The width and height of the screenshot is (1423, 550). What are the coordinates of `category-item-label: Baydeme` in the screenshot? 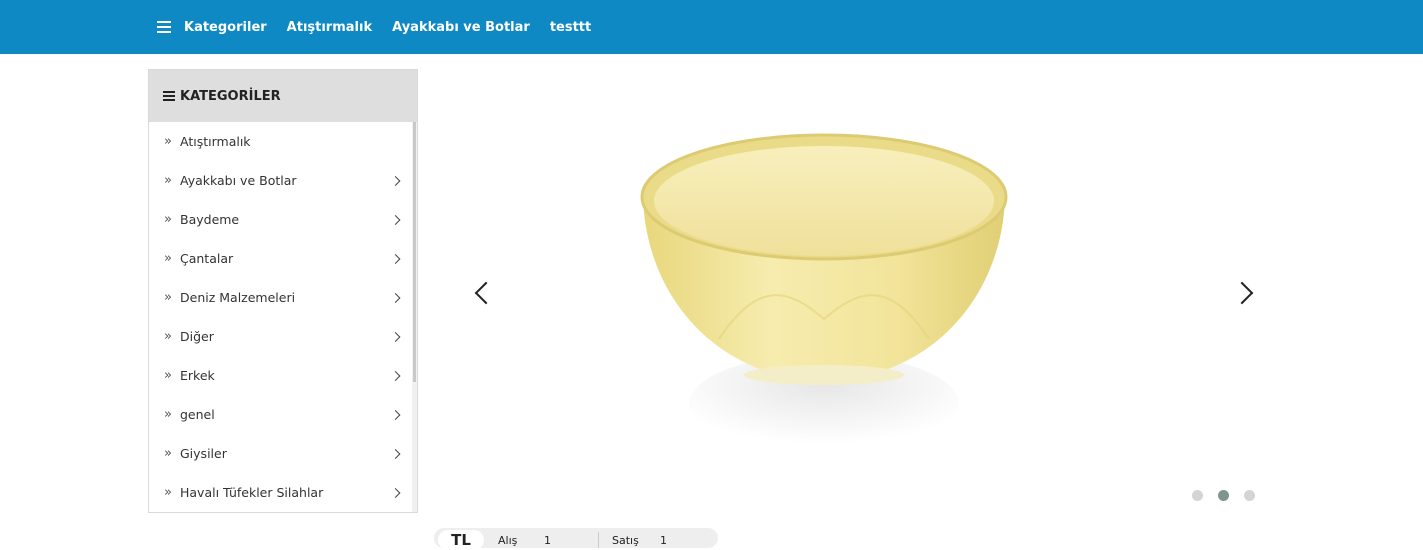 It's located at (210, 219).